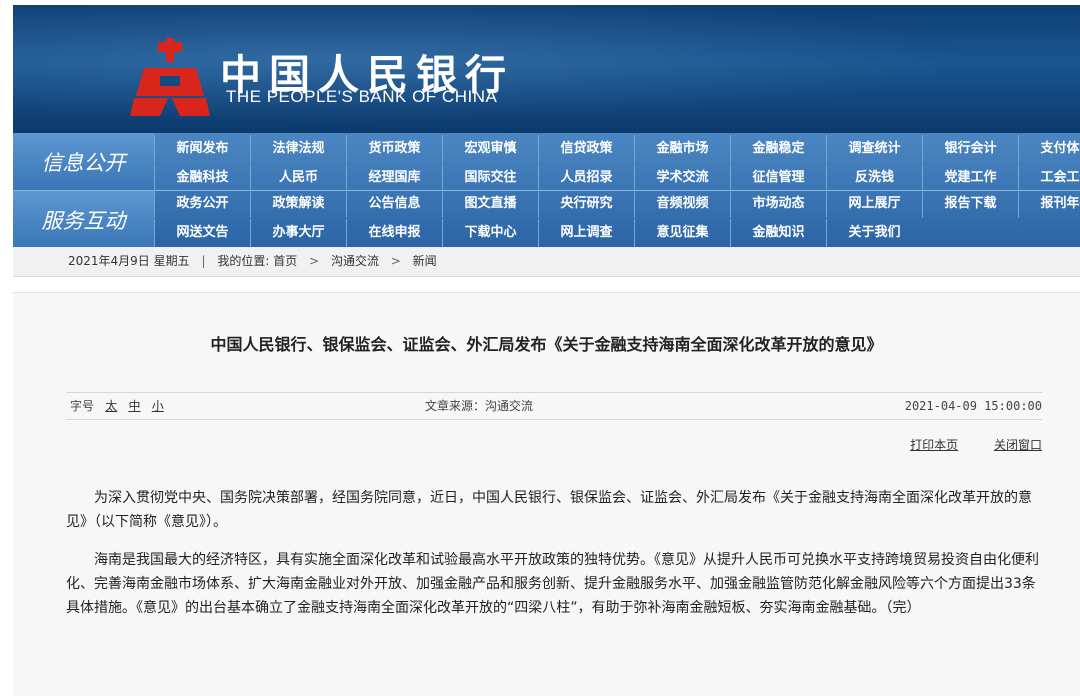  Describe the element at coordinates (970, 149) in the screenshot. I see `nav-item-bank-accounting: 银行会计` at that location.